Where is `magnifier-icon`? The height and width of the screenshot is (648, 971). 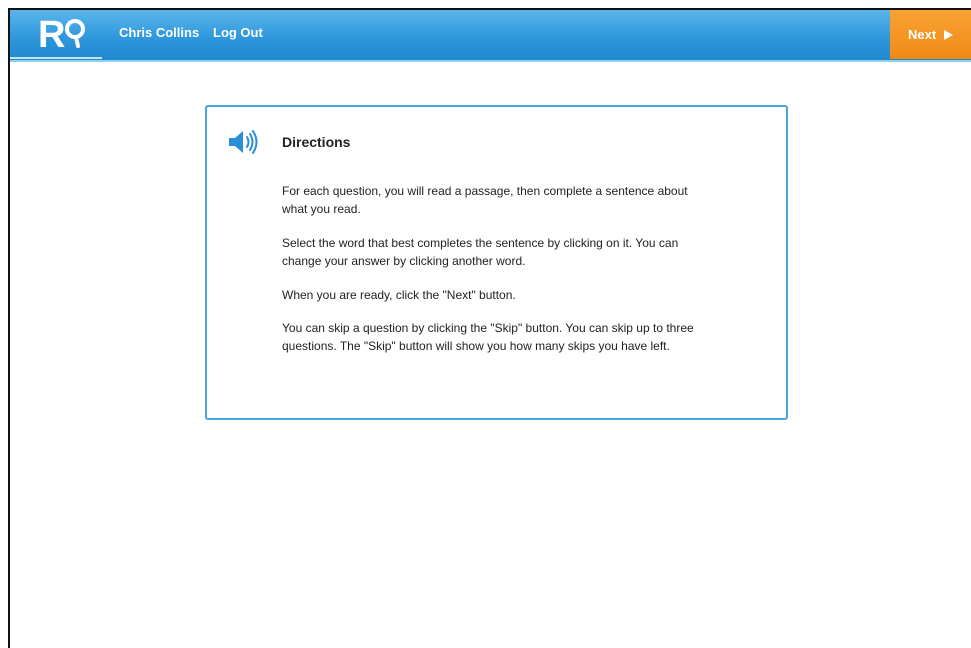 magnifier-icon is located at coordinates (75, 29).